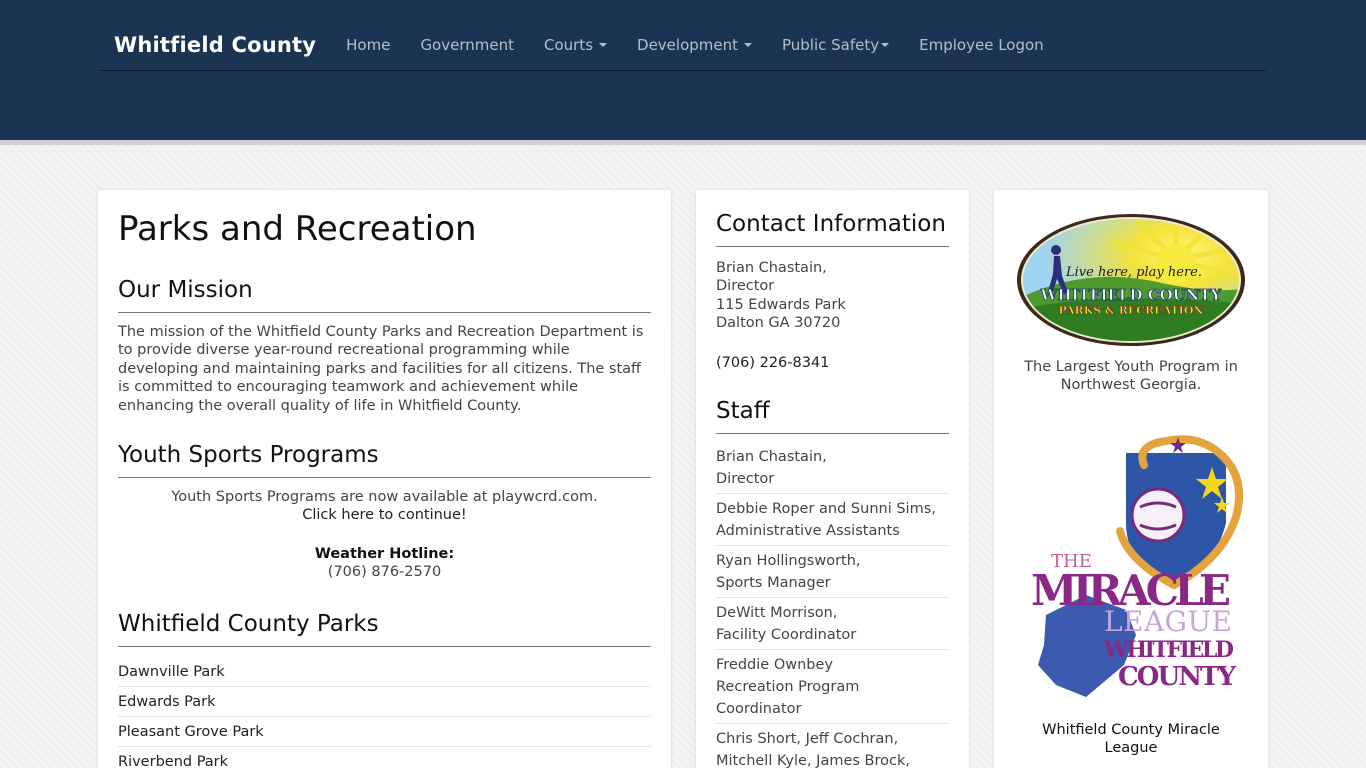 The height and width of the screenshot is (768, 1366). Describe the element at coordinates (384, 553) in the screenshot. I see `weather-hotline-label: Weather Hotline:` at that location.